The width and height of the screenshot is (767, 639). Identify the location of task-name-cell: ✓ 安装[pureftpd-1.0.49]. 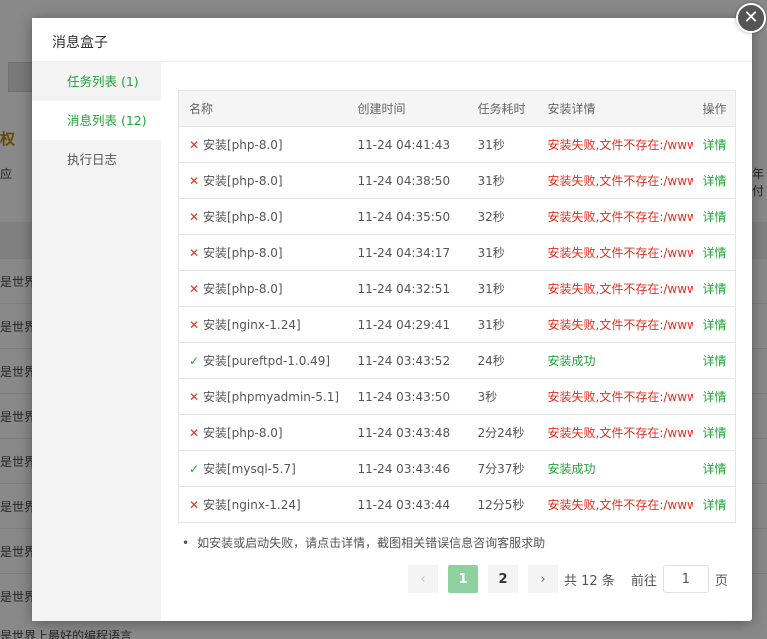
(263, 361).